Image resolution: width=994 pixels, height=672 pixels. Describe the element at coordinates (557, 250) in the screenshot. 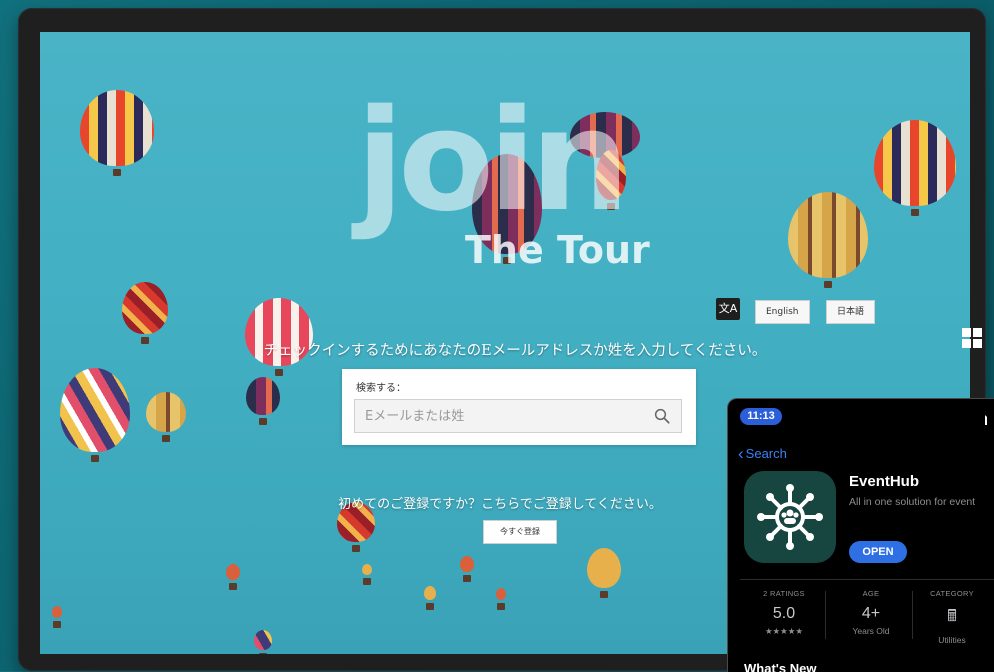

I see `tour-subtitle: The Tour` at that location.